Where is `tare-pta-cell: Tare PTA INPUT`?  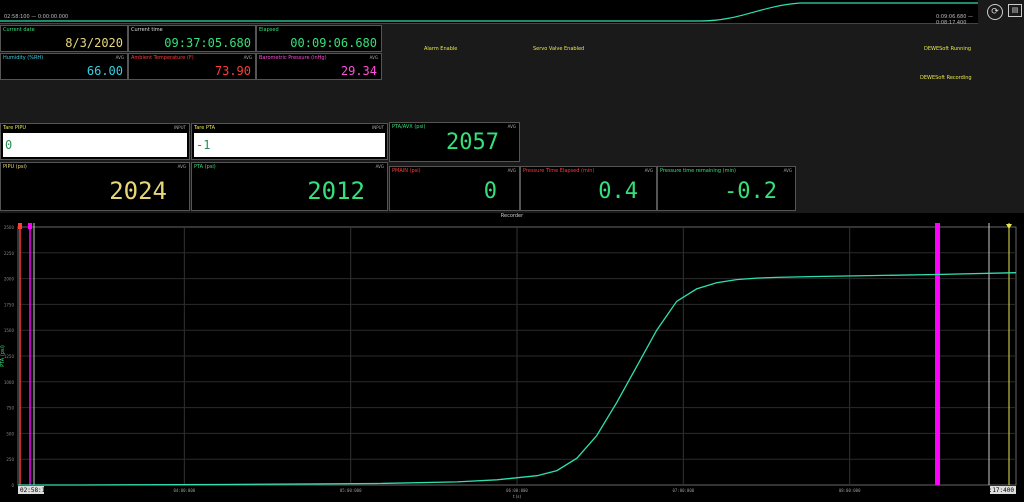 tare-pta-cell: Tare PTA INPUT is located at coordinates (289, 141).